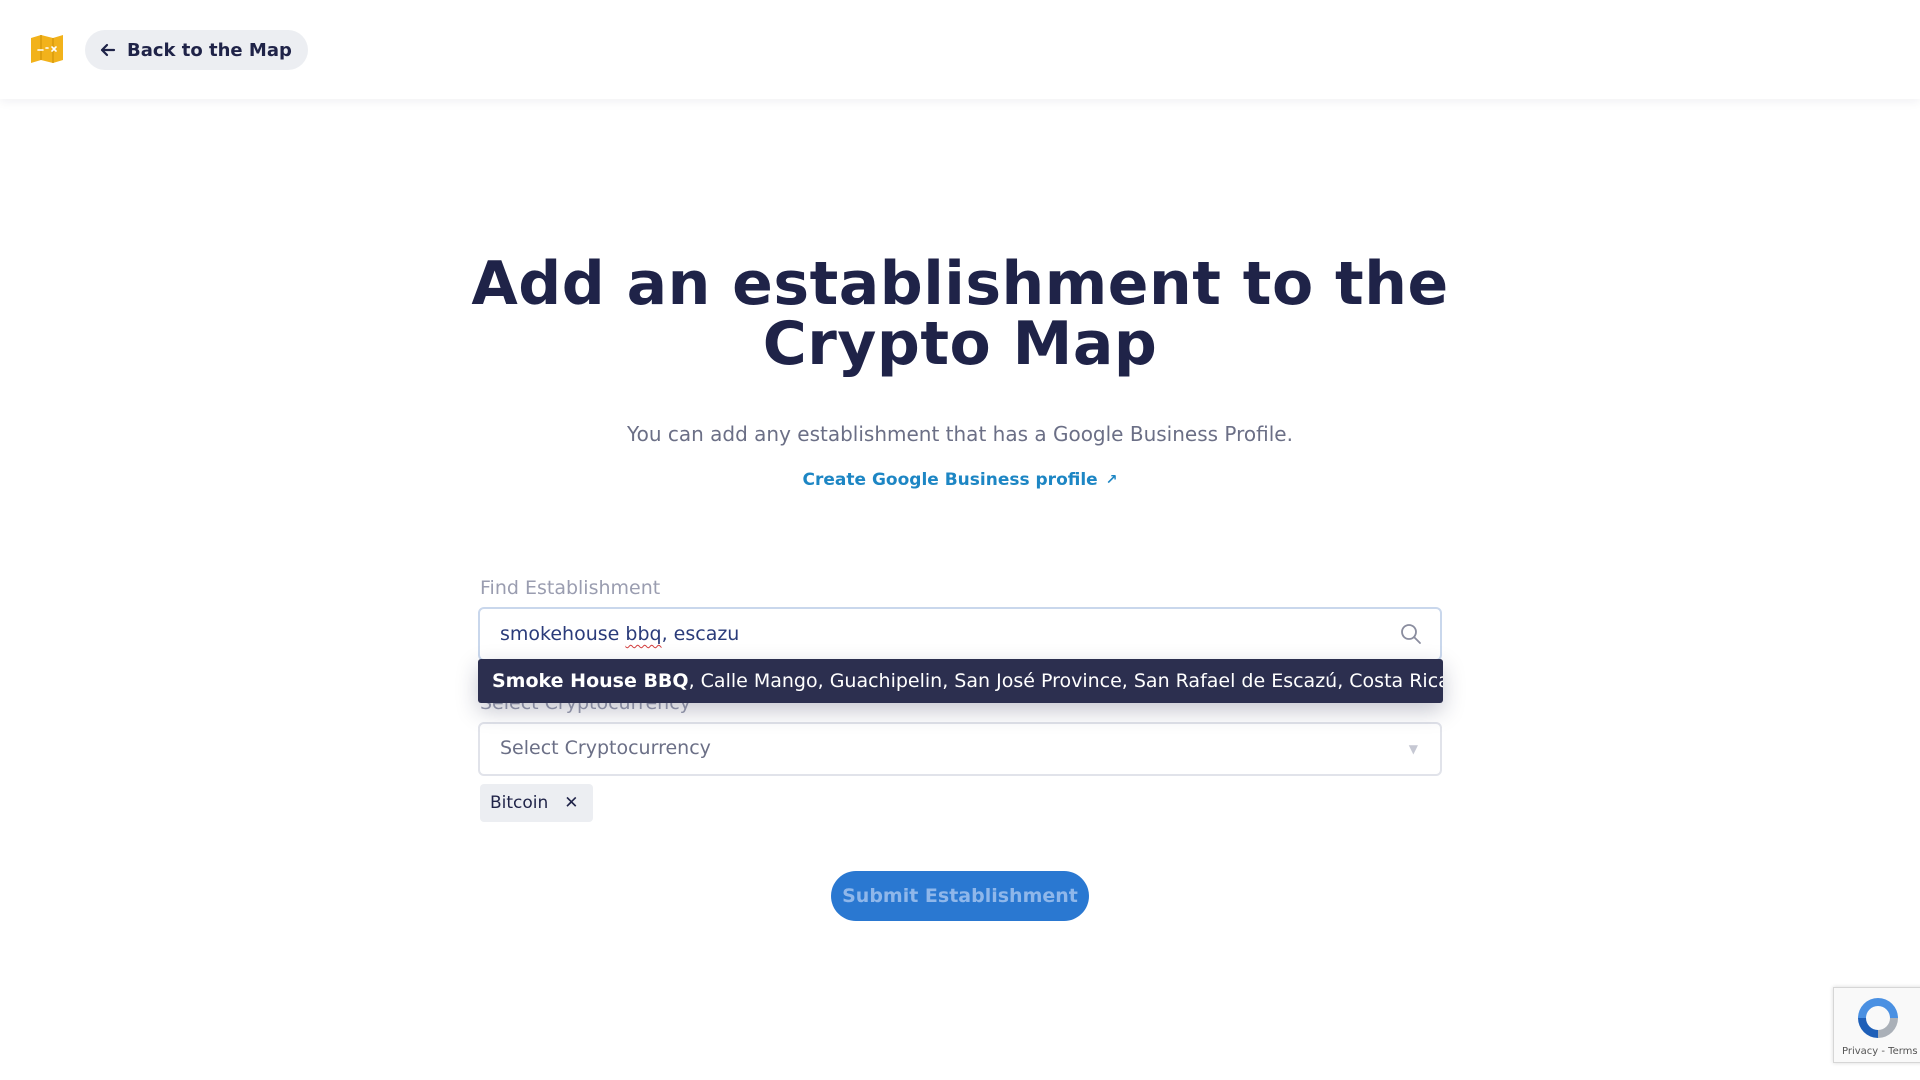  I want to click on suggestion-name: Smoke House BBQ, so click(590, 681).